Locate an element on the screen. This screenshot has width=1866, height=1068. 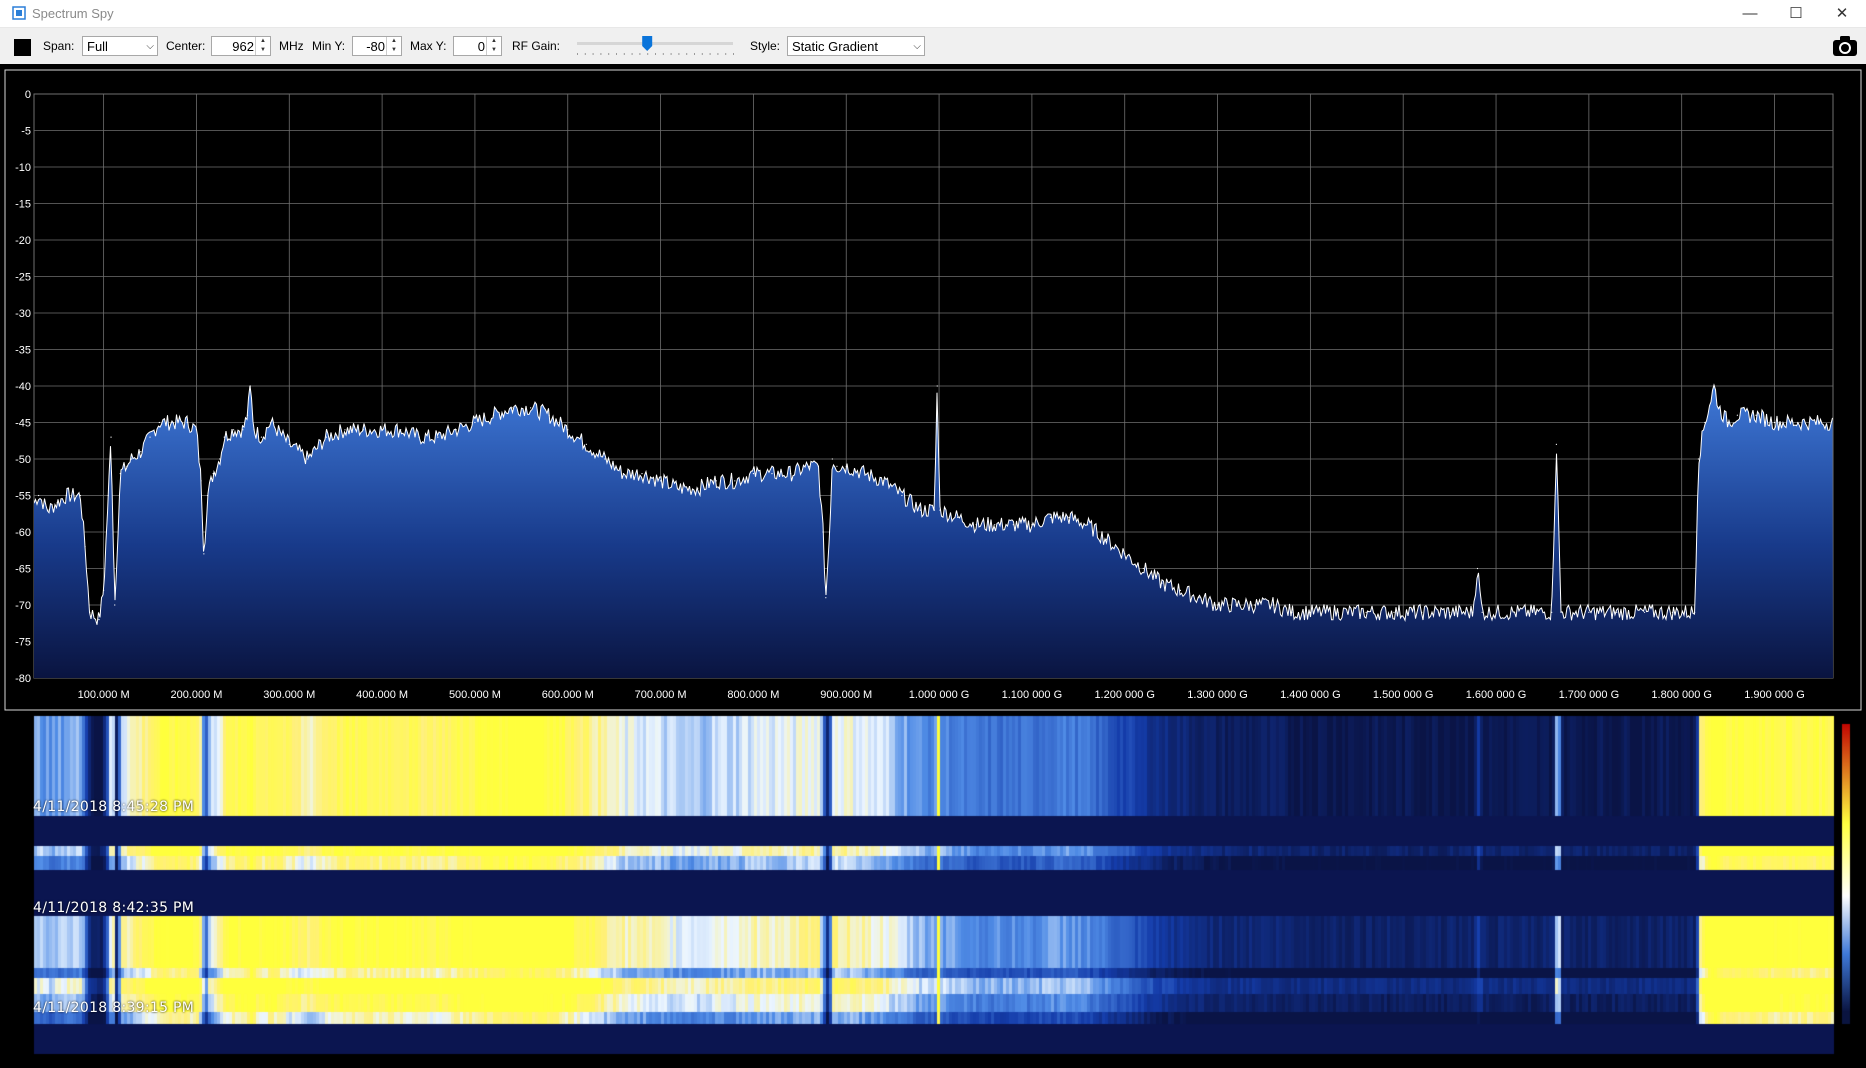
center-stepper: 962 ▲ ▼ is located at coordinates (241, 46).